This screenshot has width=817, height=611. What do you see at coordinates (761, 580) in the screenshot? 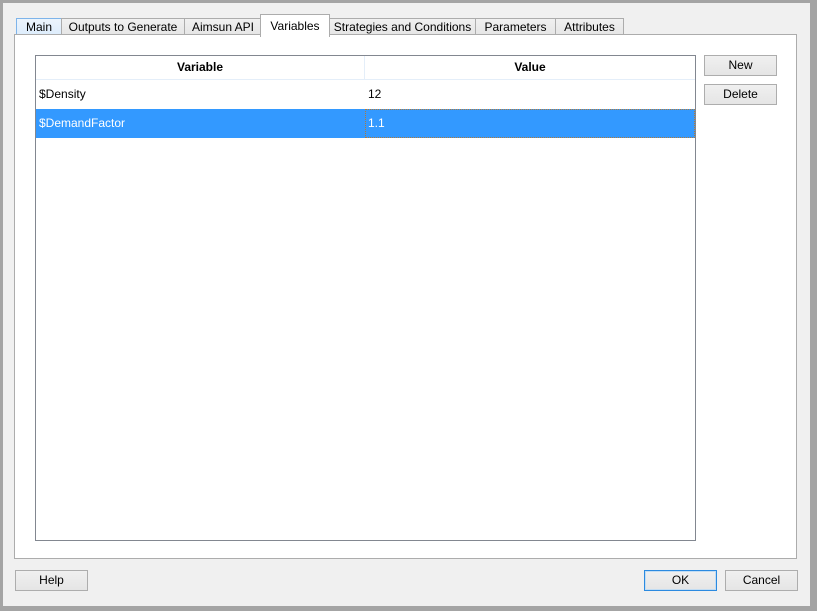
I see `cancel-button: Cancel` at bounding box center [761, 580].